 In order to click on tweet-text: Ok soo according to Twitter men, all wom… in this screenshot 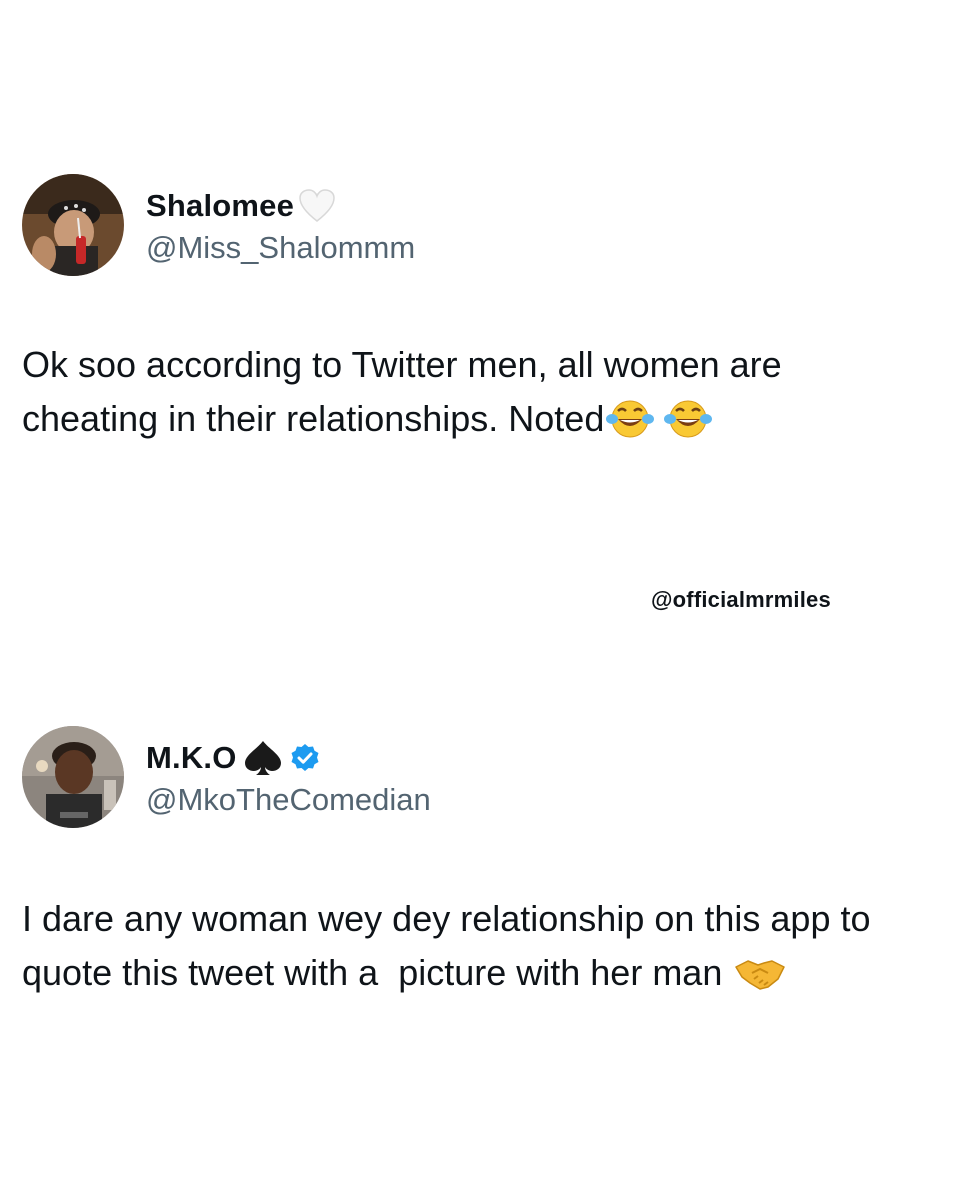, I will do `click(472, 396)`.